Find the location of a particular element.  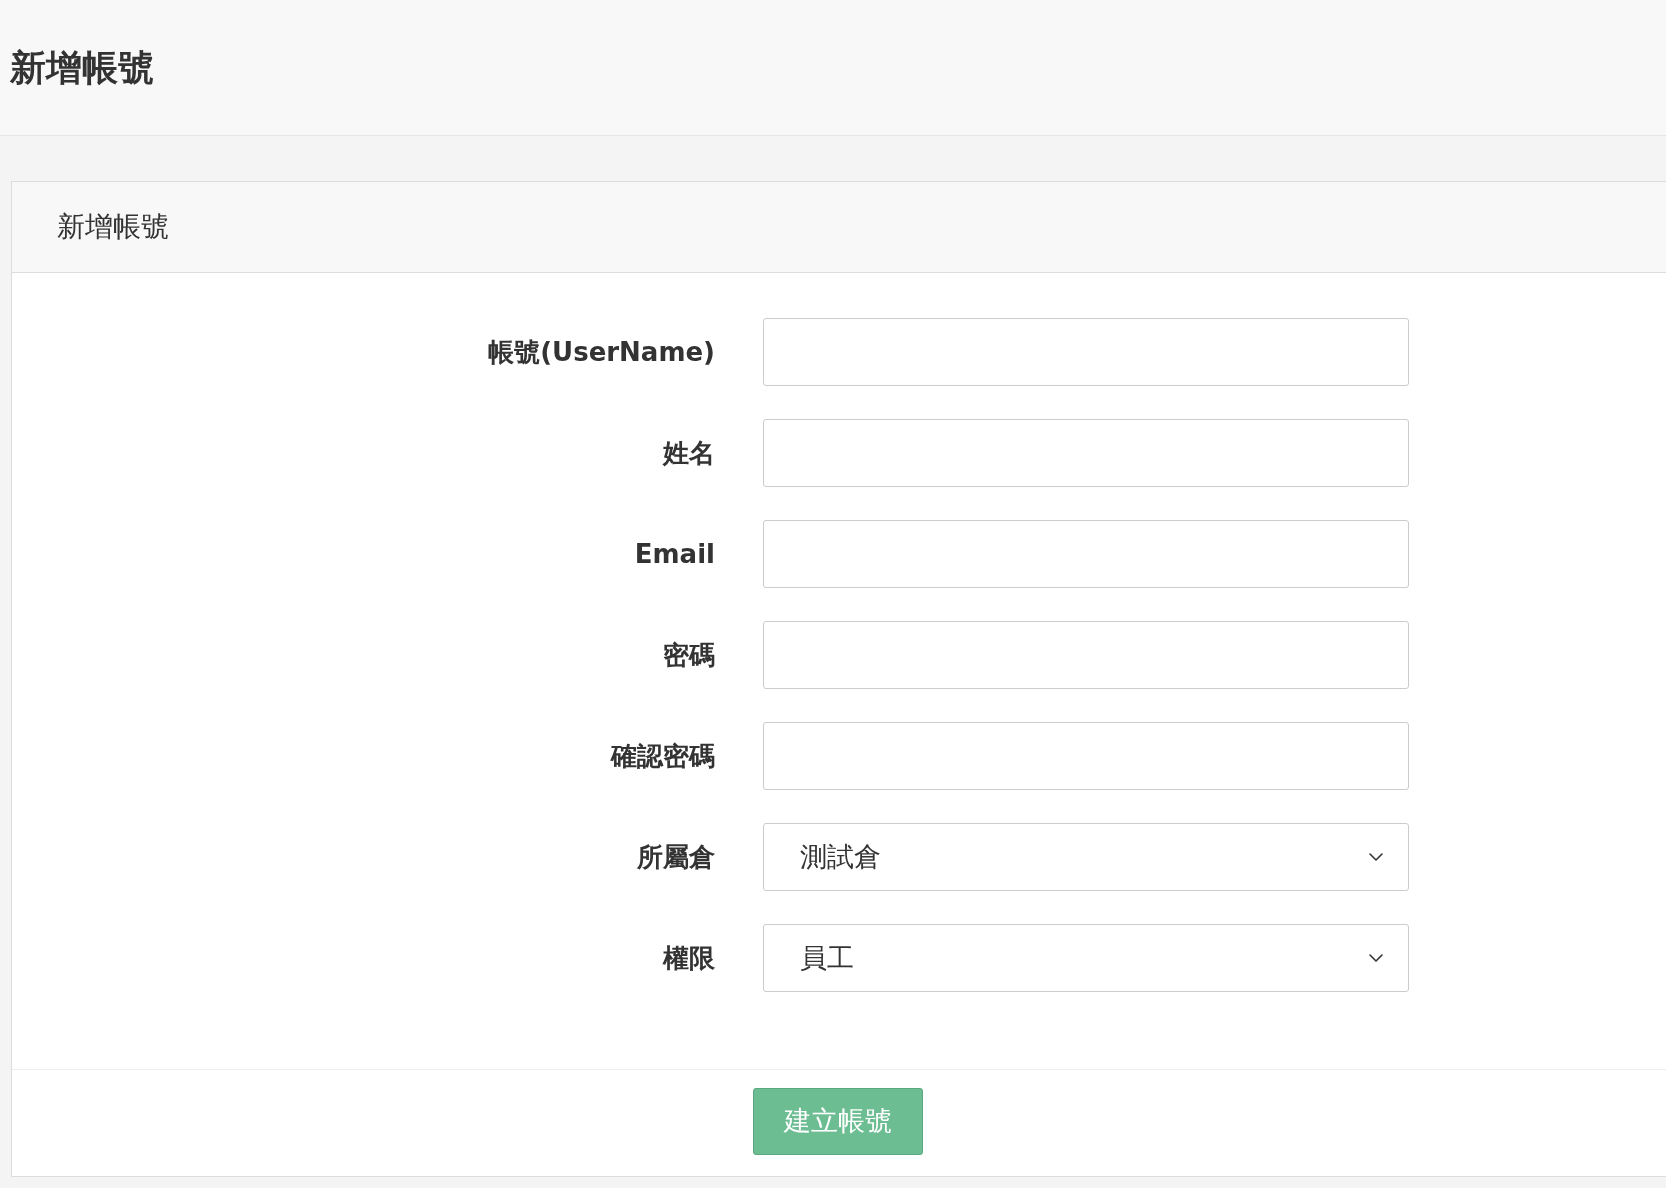

field-label: 帳號(UserName) is located at coordinates (601, 352).